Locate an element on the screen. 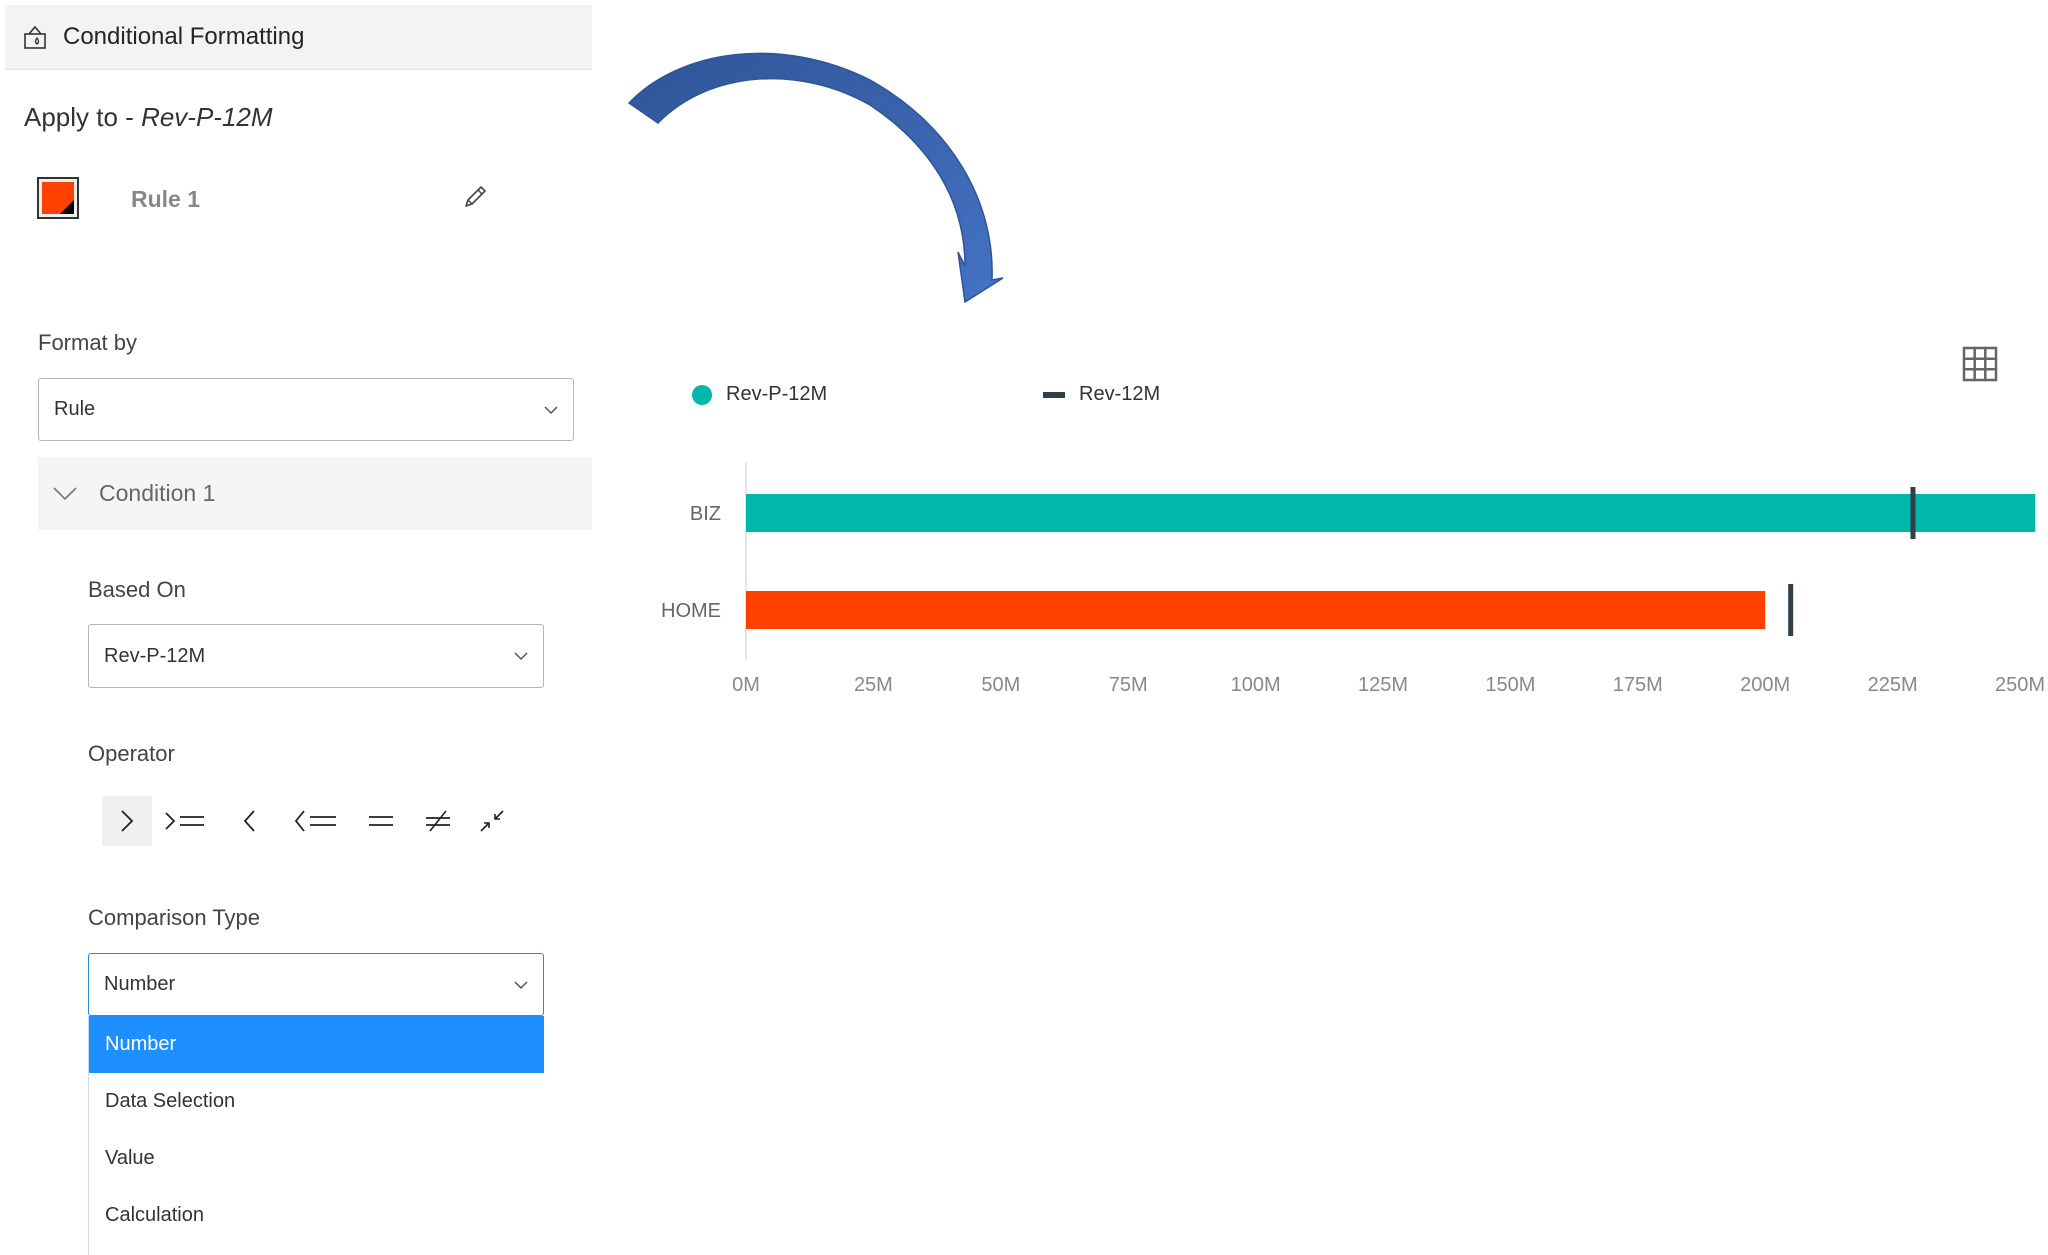 This screenshot has height=1255, width=2048. option-value: Value is located at coordinates (316, 1158).